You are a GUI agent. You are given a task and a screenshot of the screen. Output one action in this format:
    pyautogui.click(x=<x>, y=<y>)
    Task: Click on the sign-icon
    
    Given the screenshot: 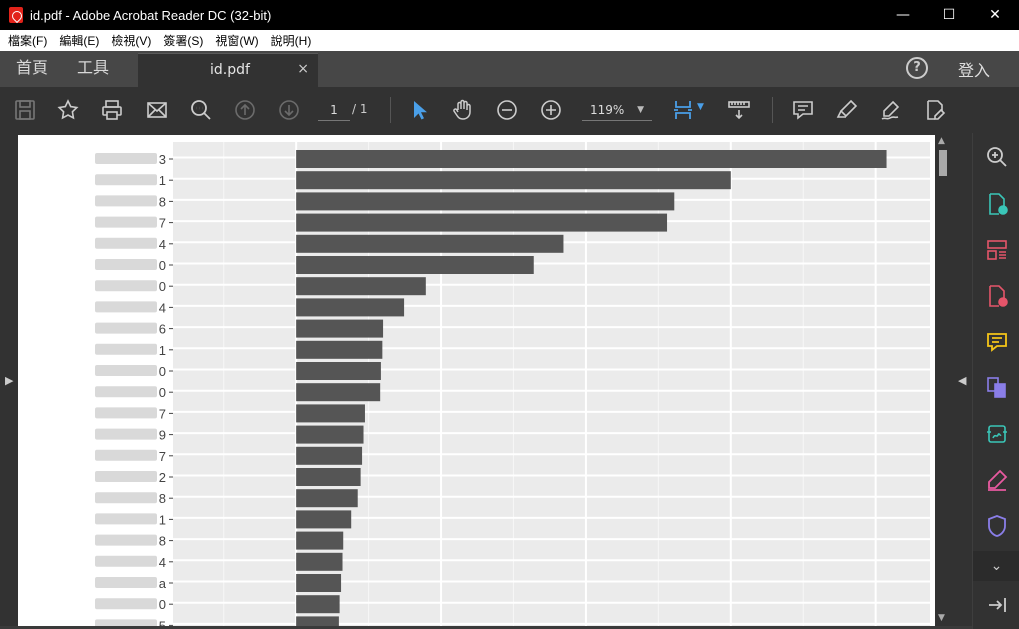 What is the action you would take?
    pyautogui.click(x=891, y=110)
    